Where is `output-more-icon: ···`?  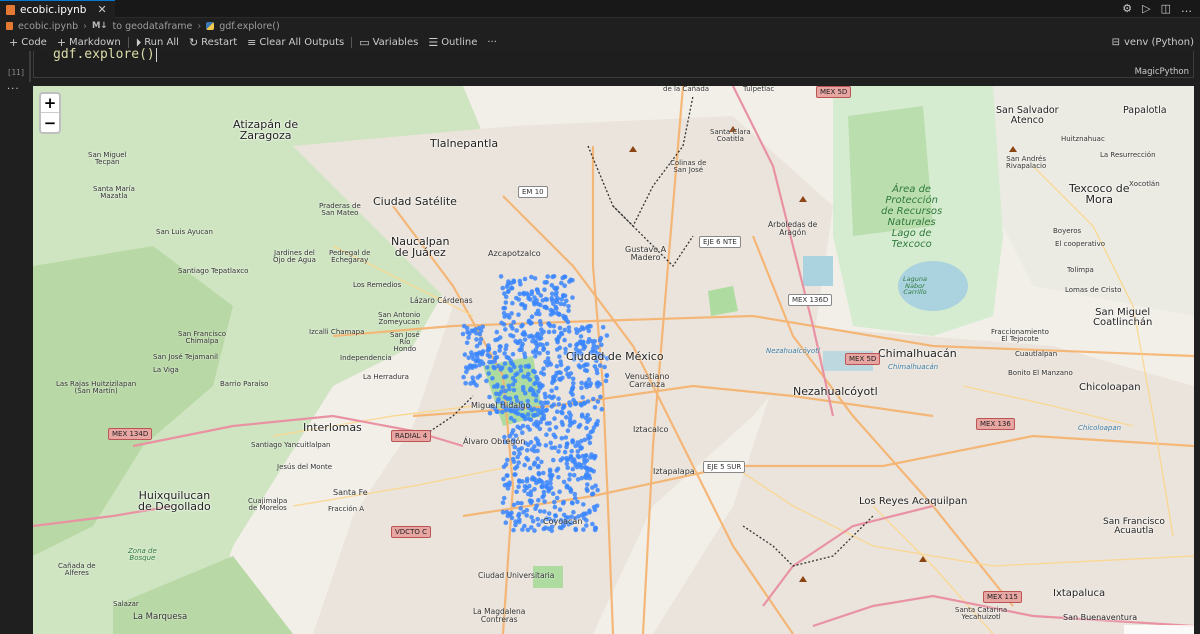 output-more-icon: ··· is located at coordinates (13, 89).